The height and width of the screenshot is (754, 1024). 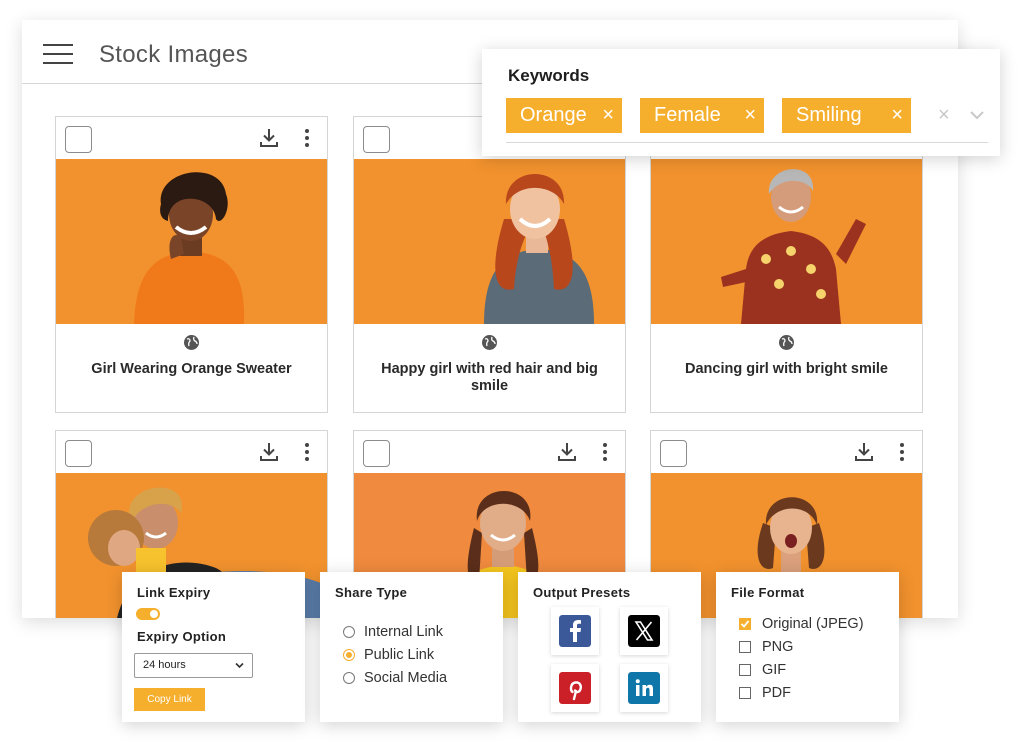 What do you see at coordinates (582, 592) in the screenshot?
I see `output-presets-title: Output Presets` at bounding box center [582, 592].